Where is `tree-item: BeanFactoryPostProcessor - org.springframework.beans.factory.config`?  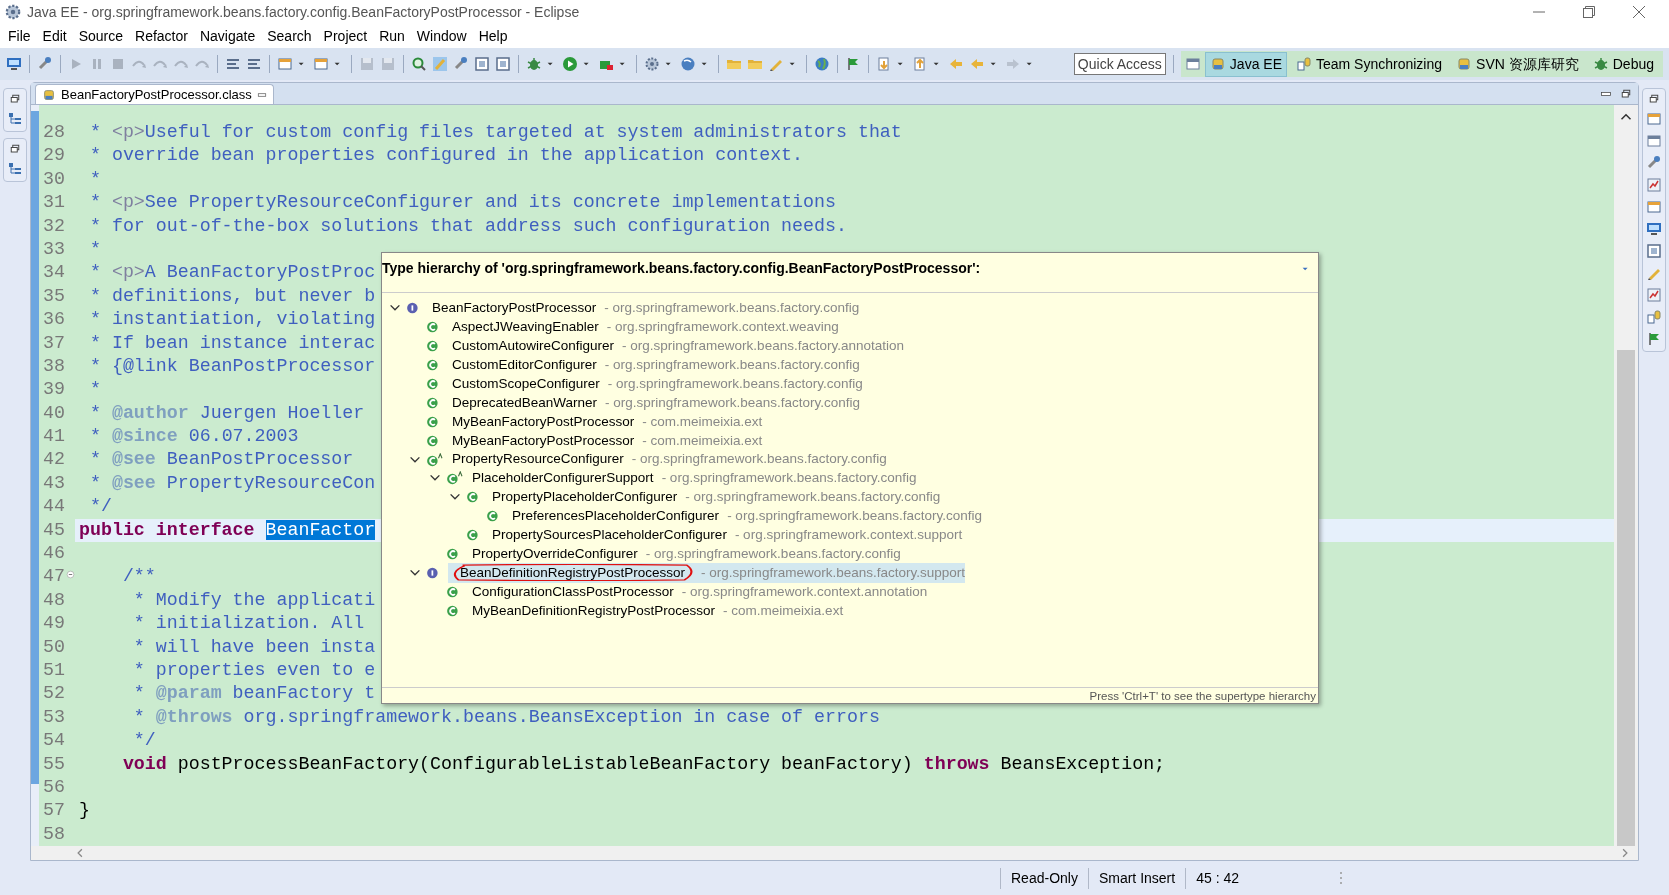
tree-item: BeanFactoryPostProcessor - org.springframework.beans.factory.config is located at coordinates (644, 308).